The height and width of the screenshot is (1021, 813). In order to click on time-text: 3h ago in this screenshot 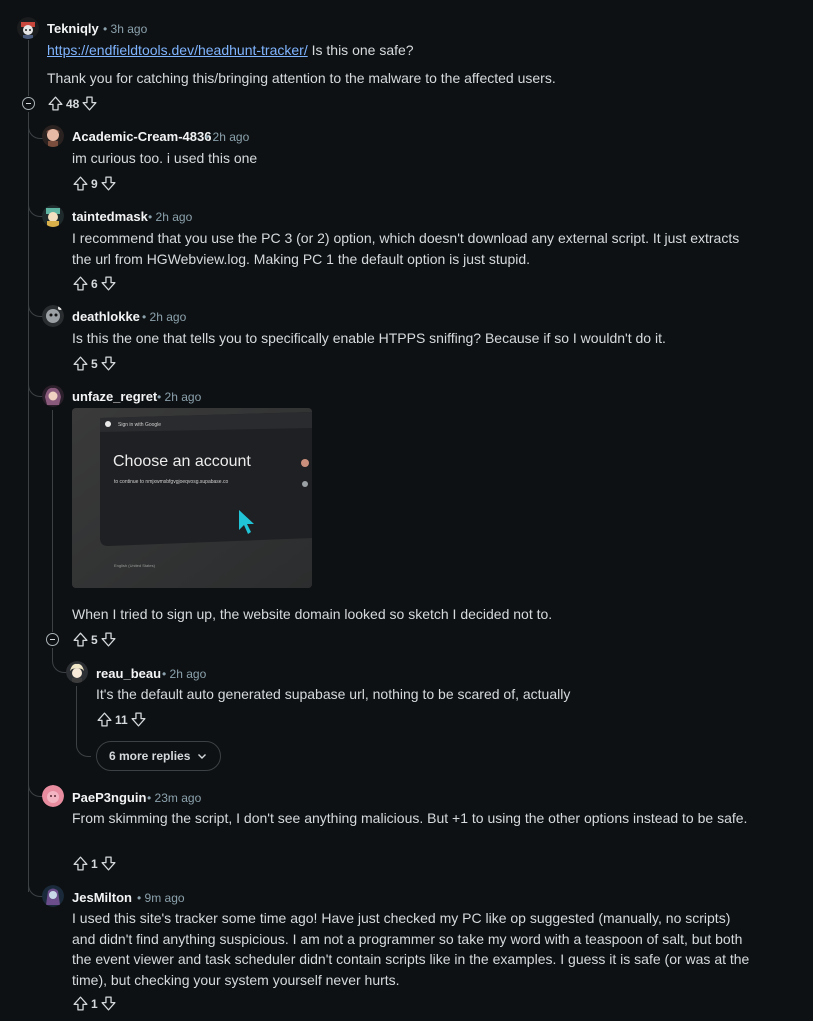, I will do `click(129, 29)`.